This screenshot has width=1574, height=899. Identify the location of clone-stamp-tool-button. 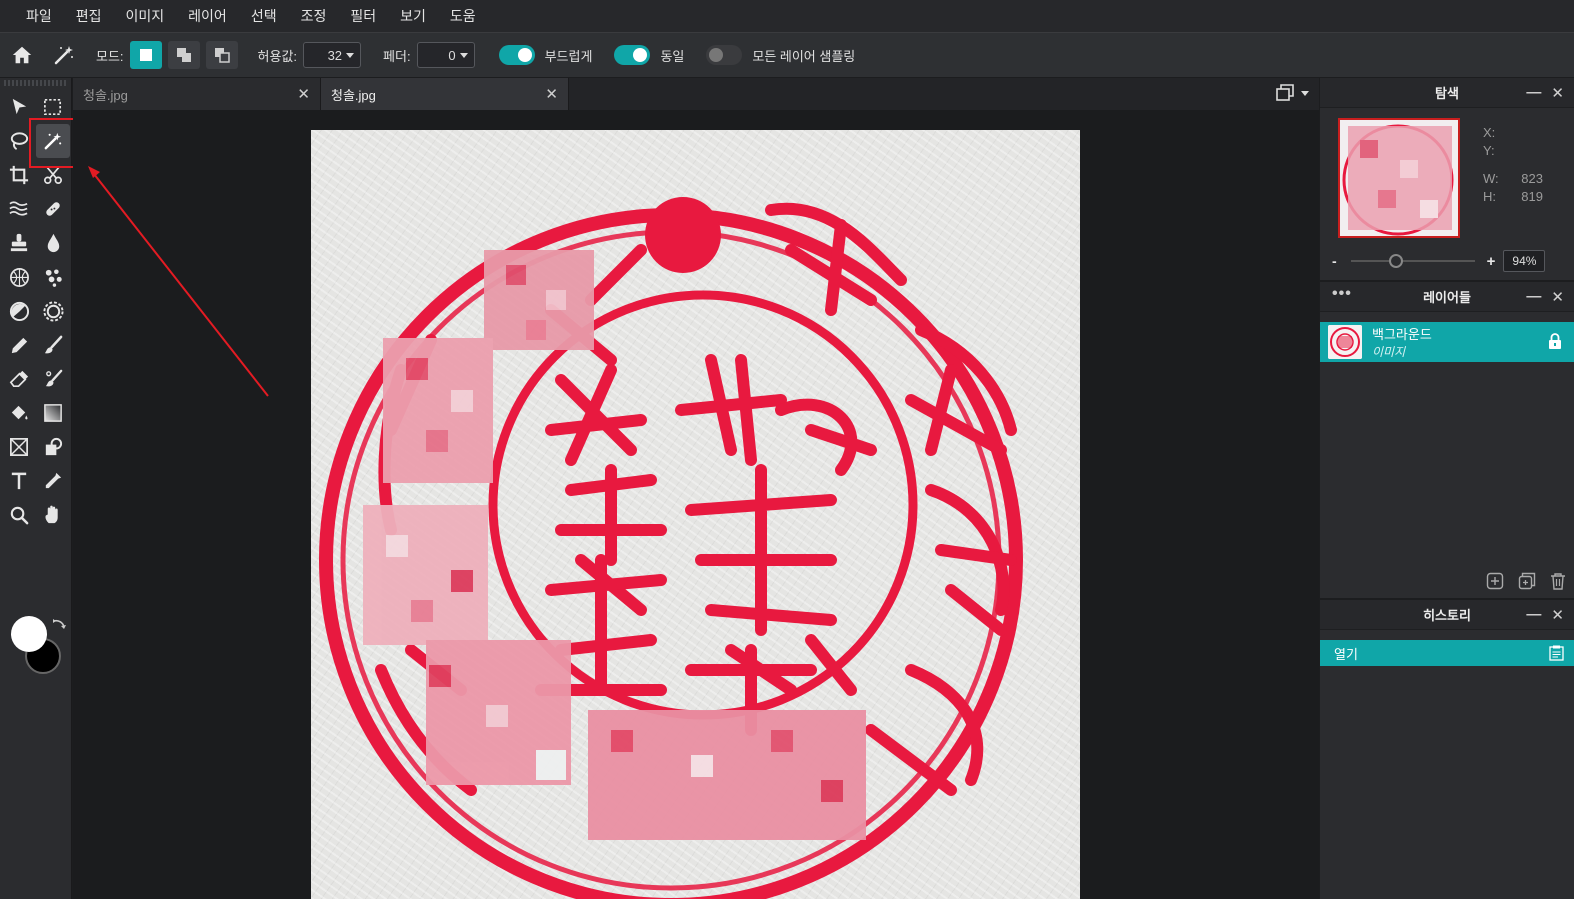
(19, 243).